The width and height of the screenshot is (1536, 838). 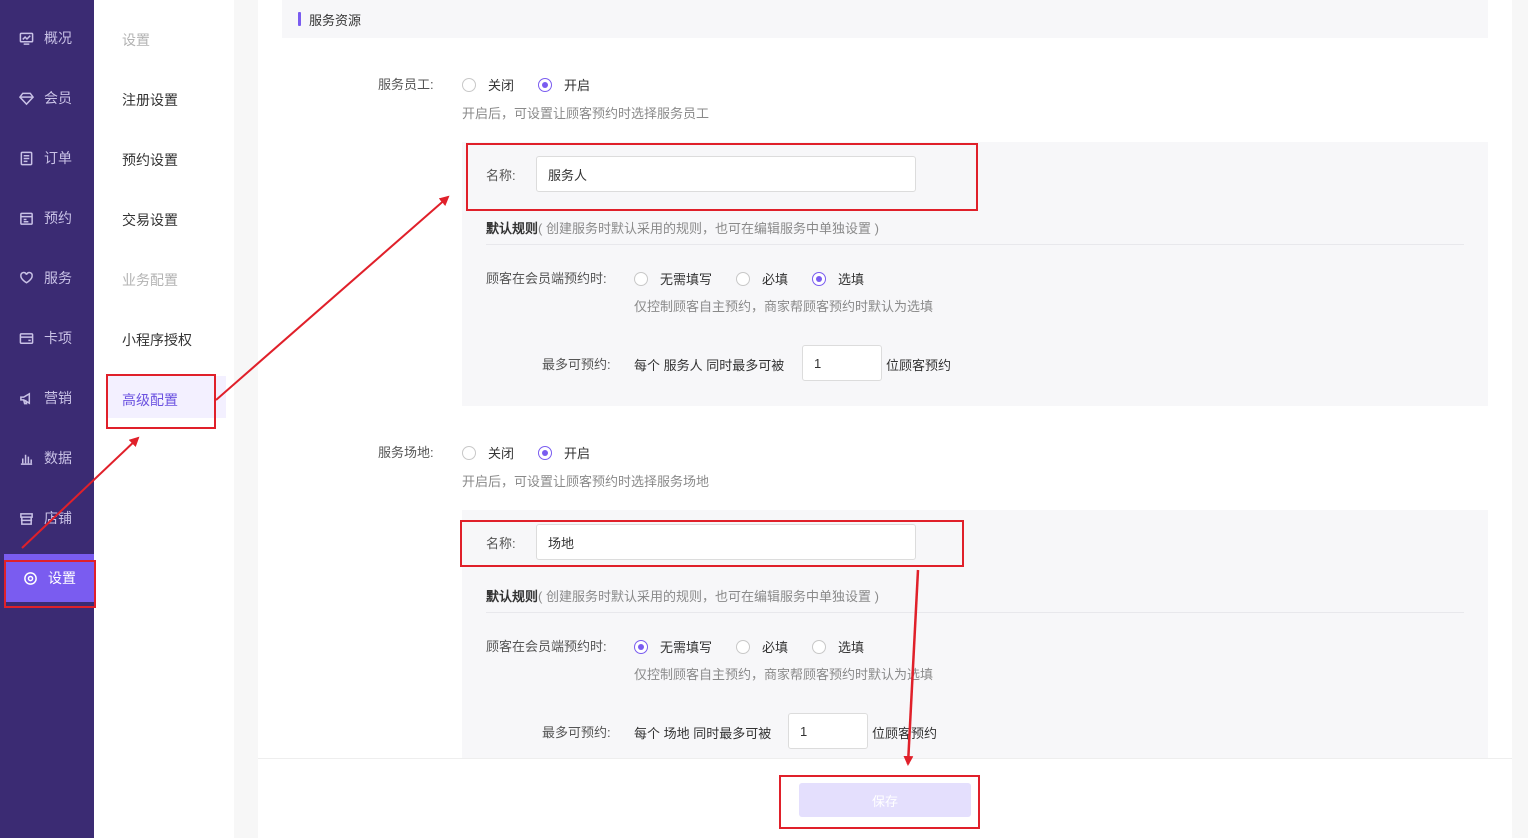 I want to click on nav-item-booking: 预约, so click(x=47, y=218).